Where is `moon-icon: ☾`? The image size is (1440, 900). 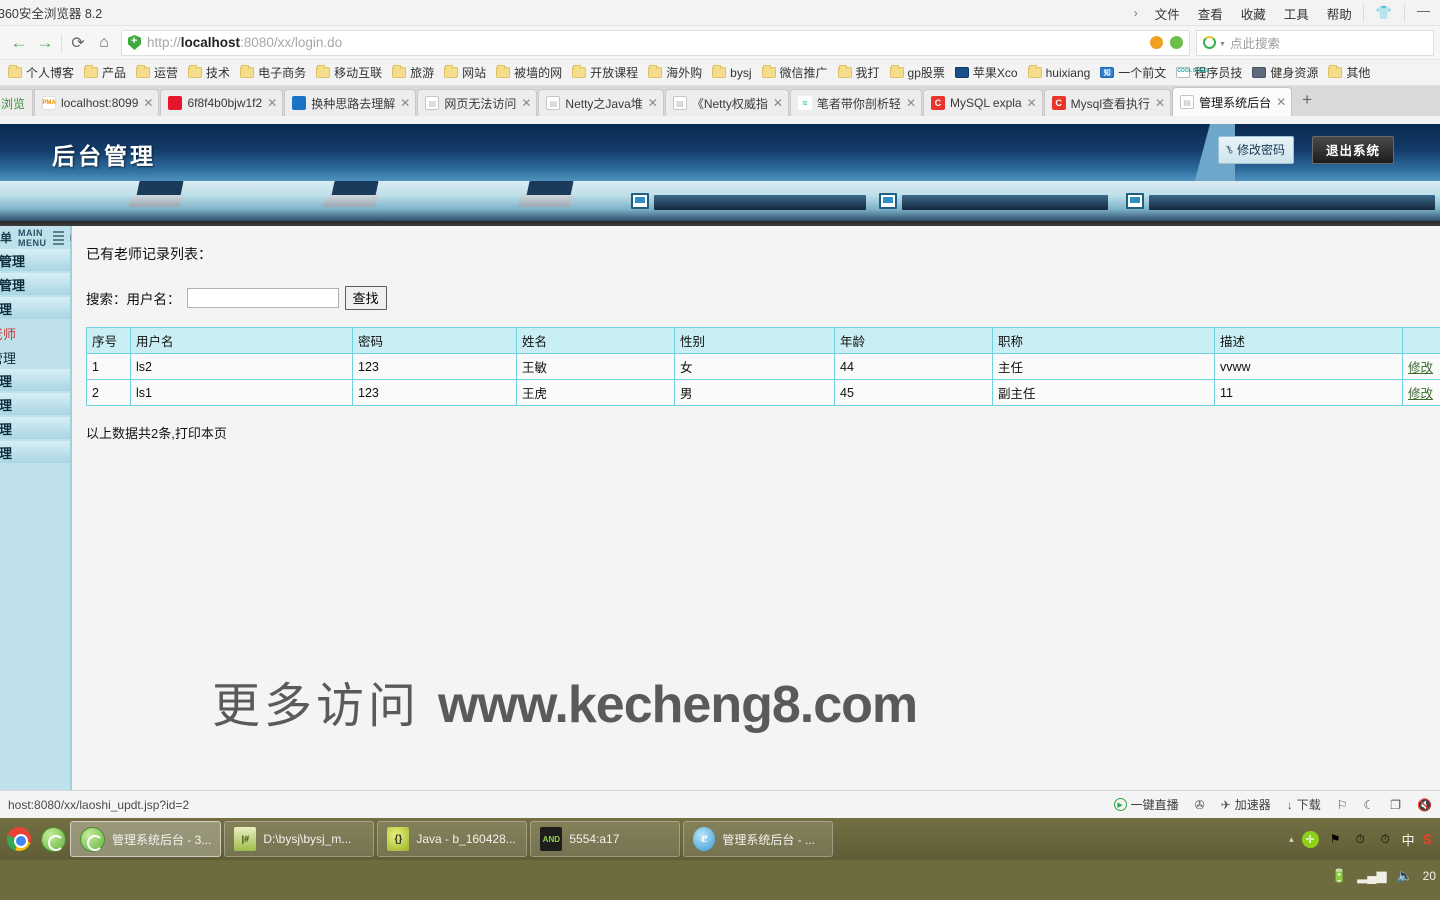 moon-icon: ☾ is located at coordinates (1369, 805).